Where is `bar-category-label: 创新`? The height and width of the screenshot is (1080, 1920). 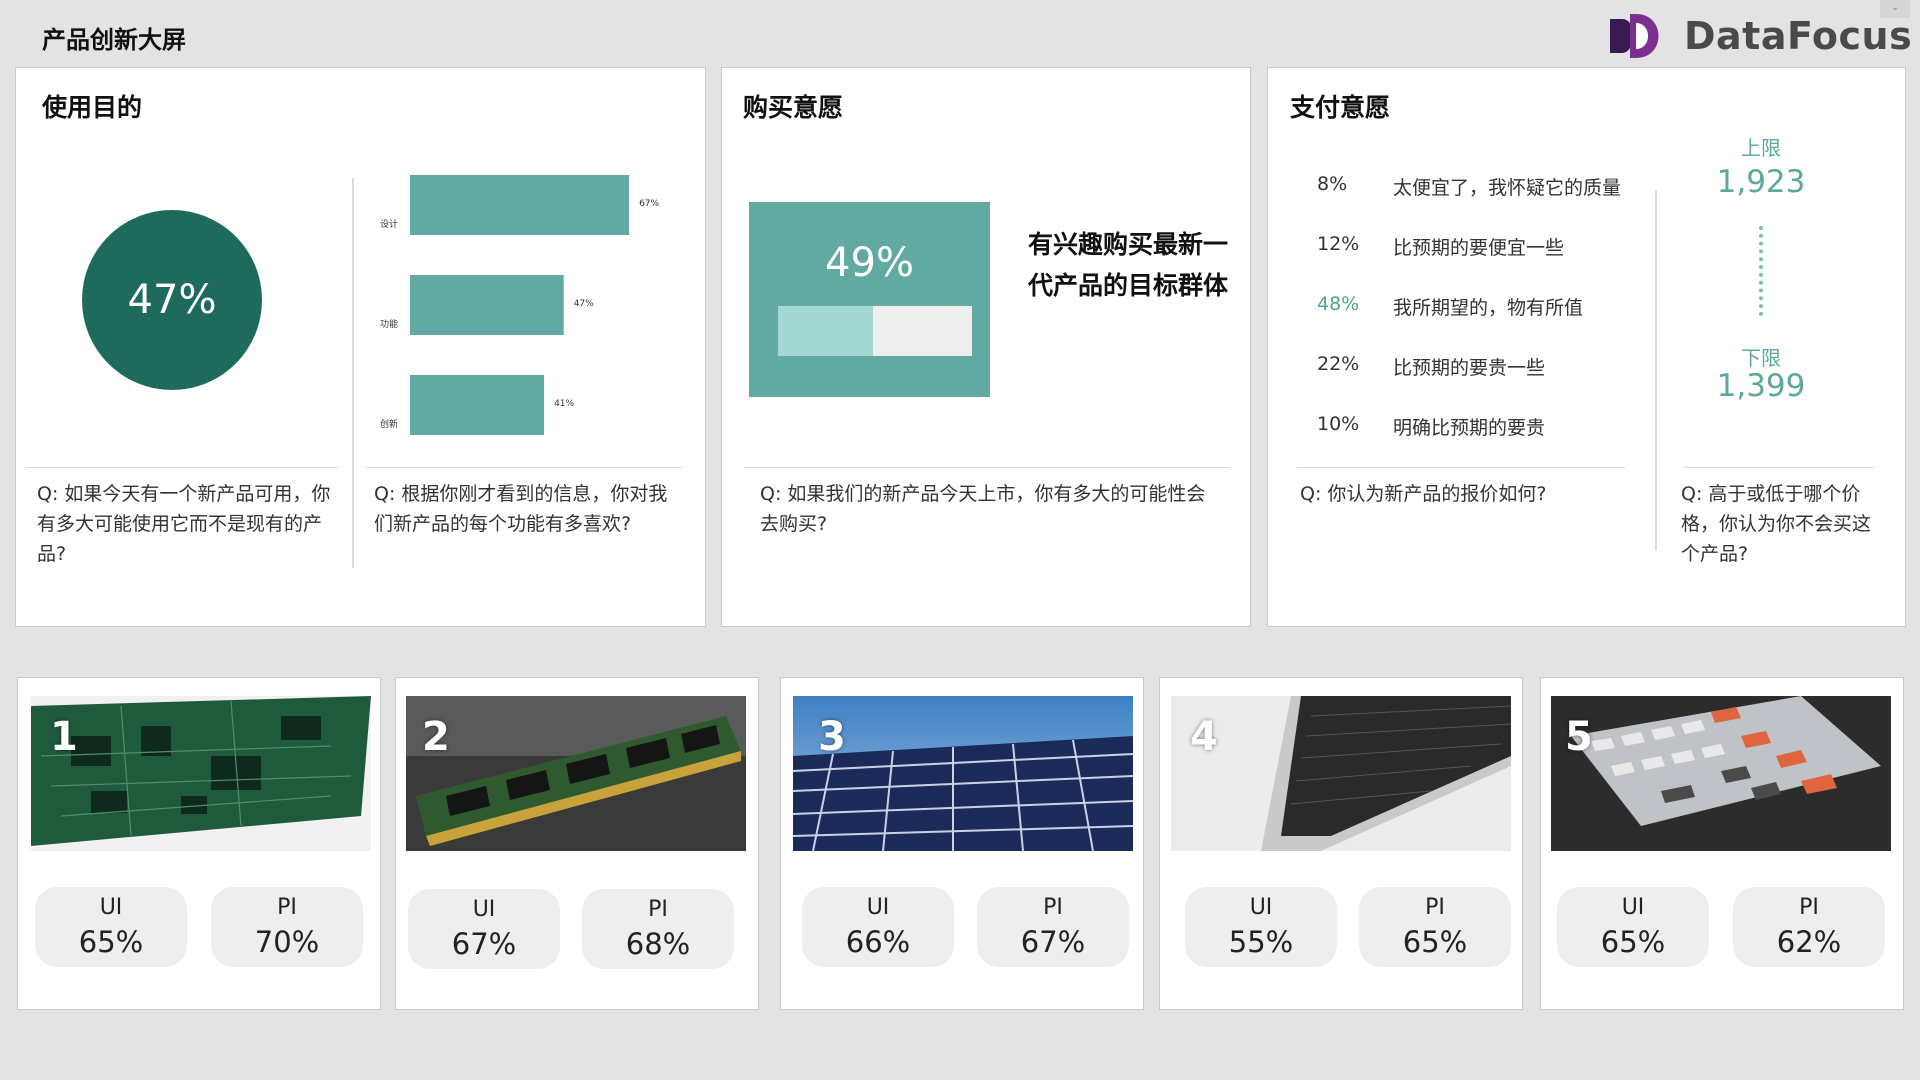
bar-category-label: 创新 is located at coordinates (389, 424).